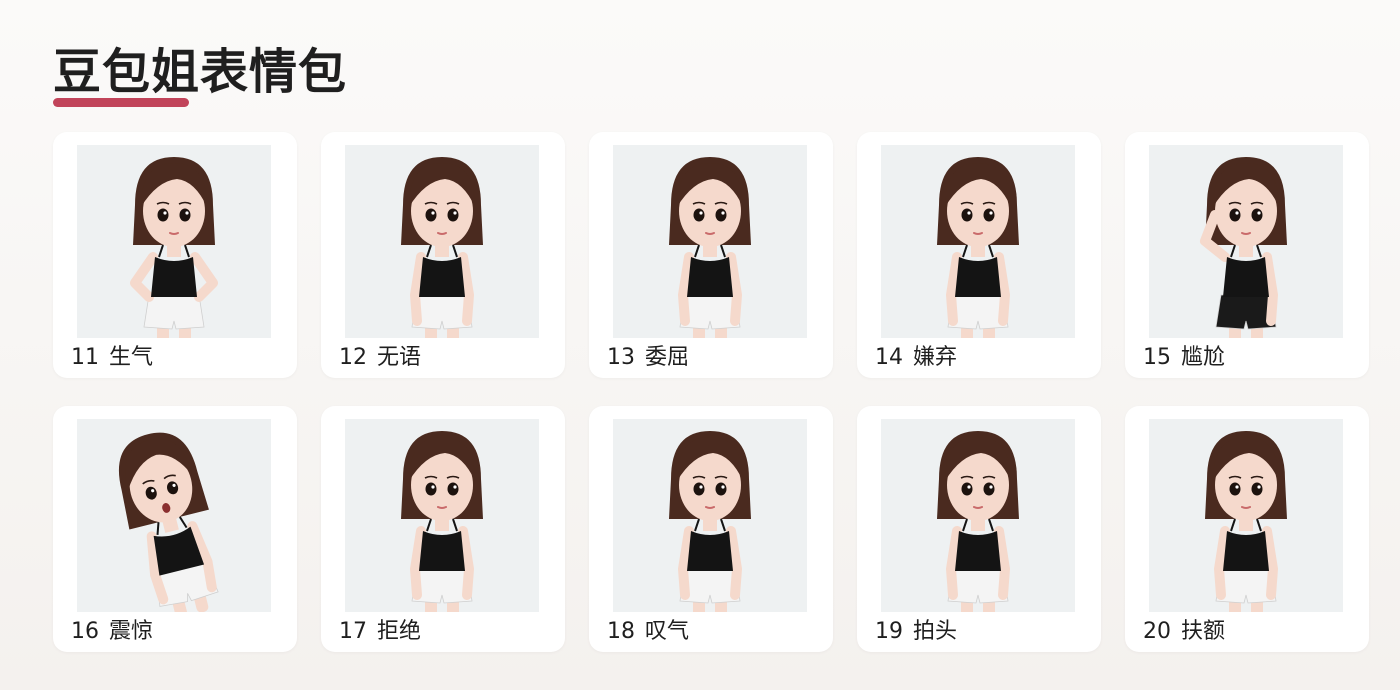 Image resolution: width=1400 pixels, height=690 pixels. What do you see at coordinates (200, 72) in the screenshot?
I see `page-title: 豆包姐表情包` at bounding box center [200, 72].